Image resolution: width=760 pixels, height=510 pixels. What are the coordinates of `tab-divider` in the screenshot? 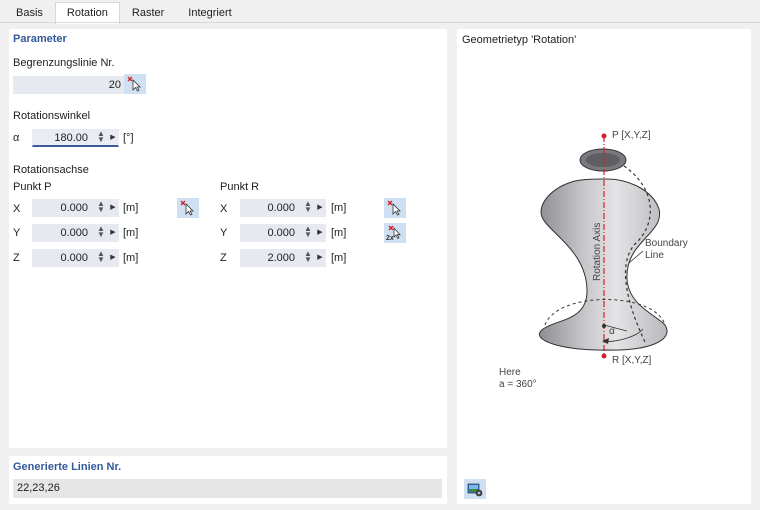 It's located at (380, 22).